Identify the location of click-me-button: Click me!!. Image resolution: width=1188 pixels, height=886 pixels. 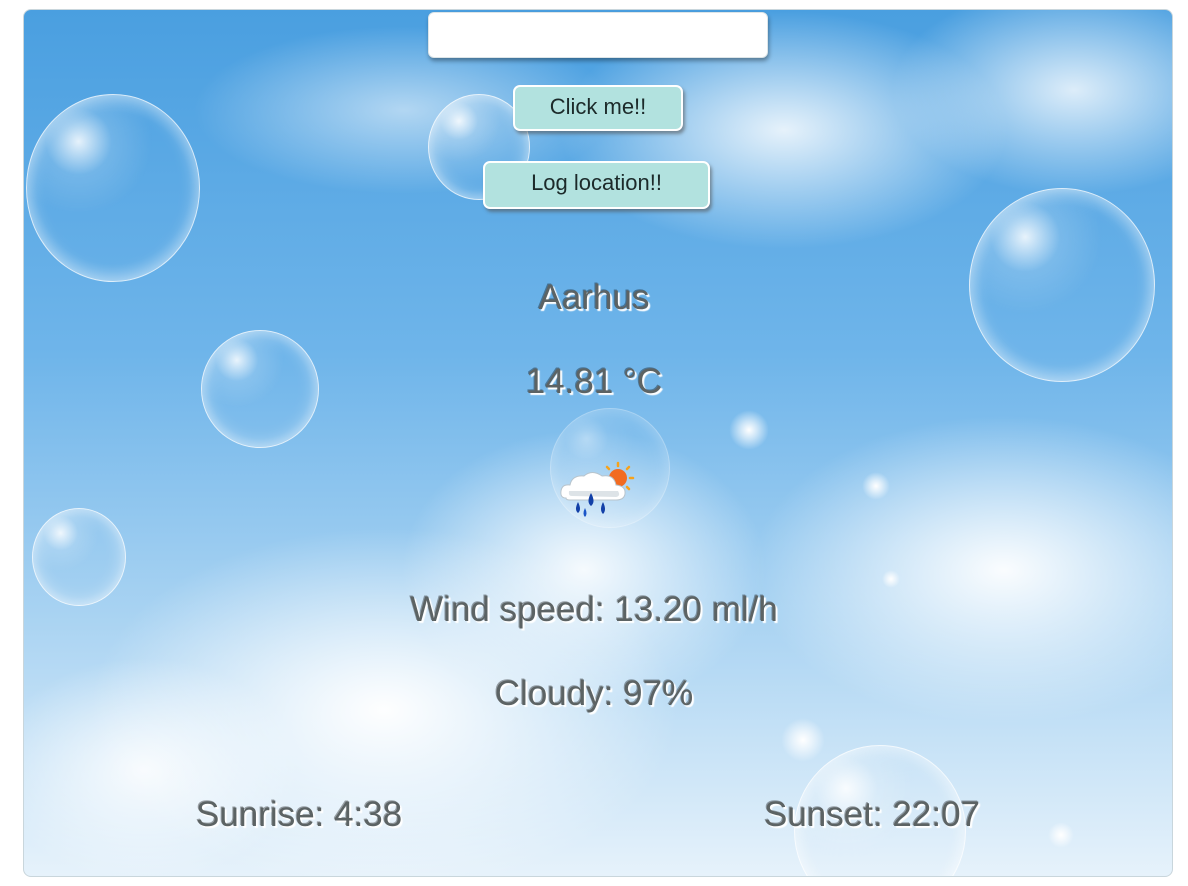
(598, 108).